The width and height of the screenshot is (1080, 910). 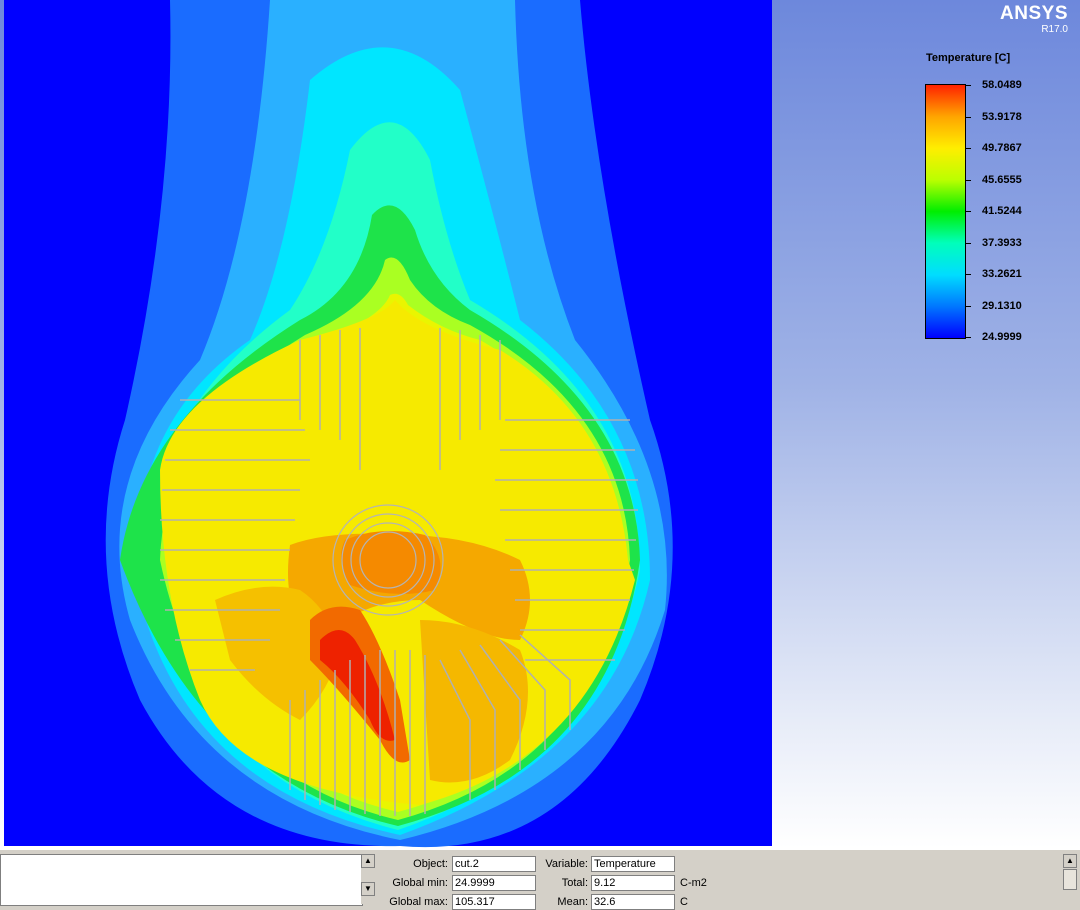 I want to click on legend-tick-label: 29.1310, so click(x=1002, y=306).